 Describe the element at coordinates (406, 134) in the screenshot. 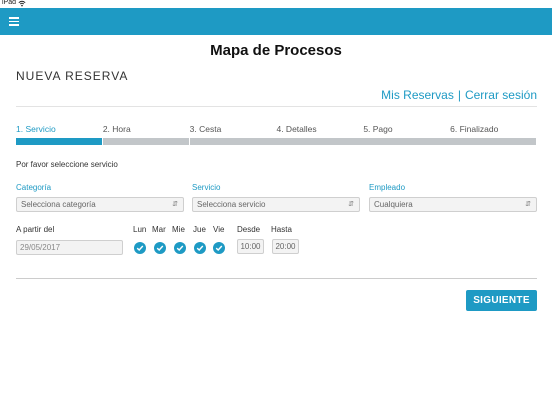

I see `step-pago: 5. Pago` at that location.